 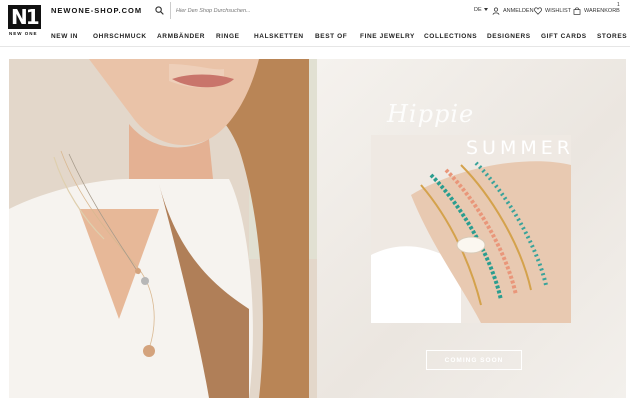 What do you see at coordinates (159, 10) in the screenshot?
I see `search-icon` at bounding box center [159, 10].